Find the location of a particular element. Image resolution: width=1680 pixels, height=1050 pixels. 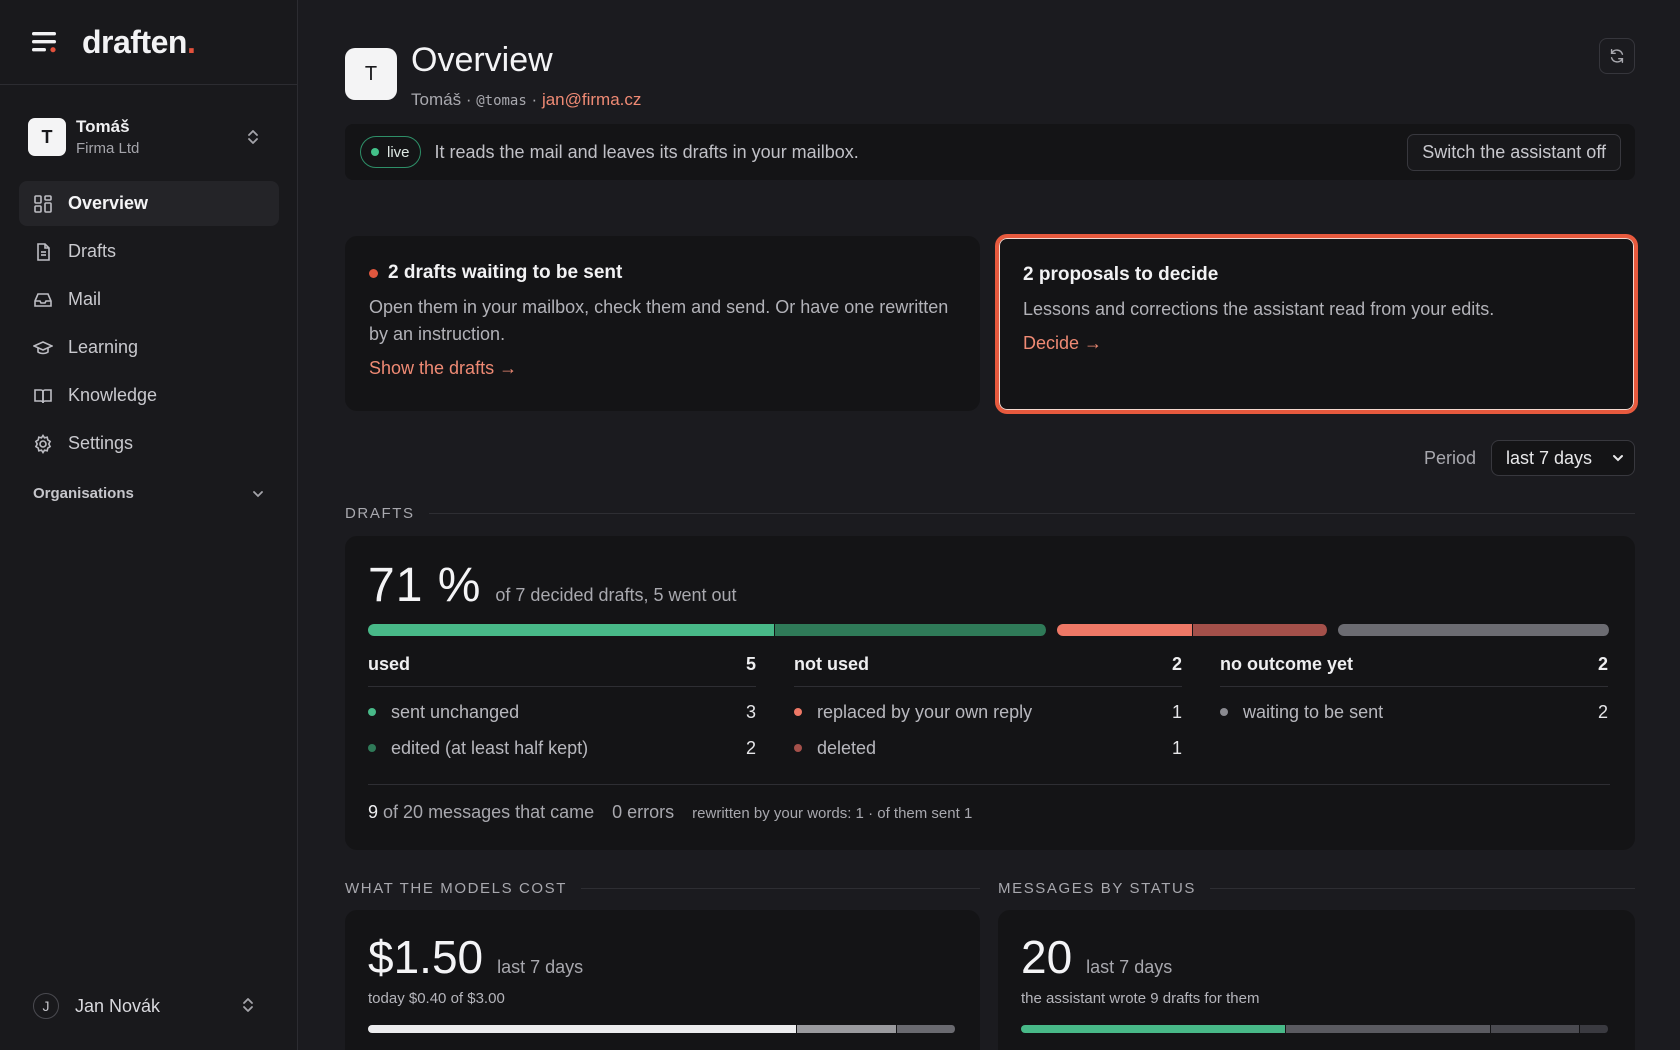

sidebar-item-label: Learning is located at coordinates (103, 347).